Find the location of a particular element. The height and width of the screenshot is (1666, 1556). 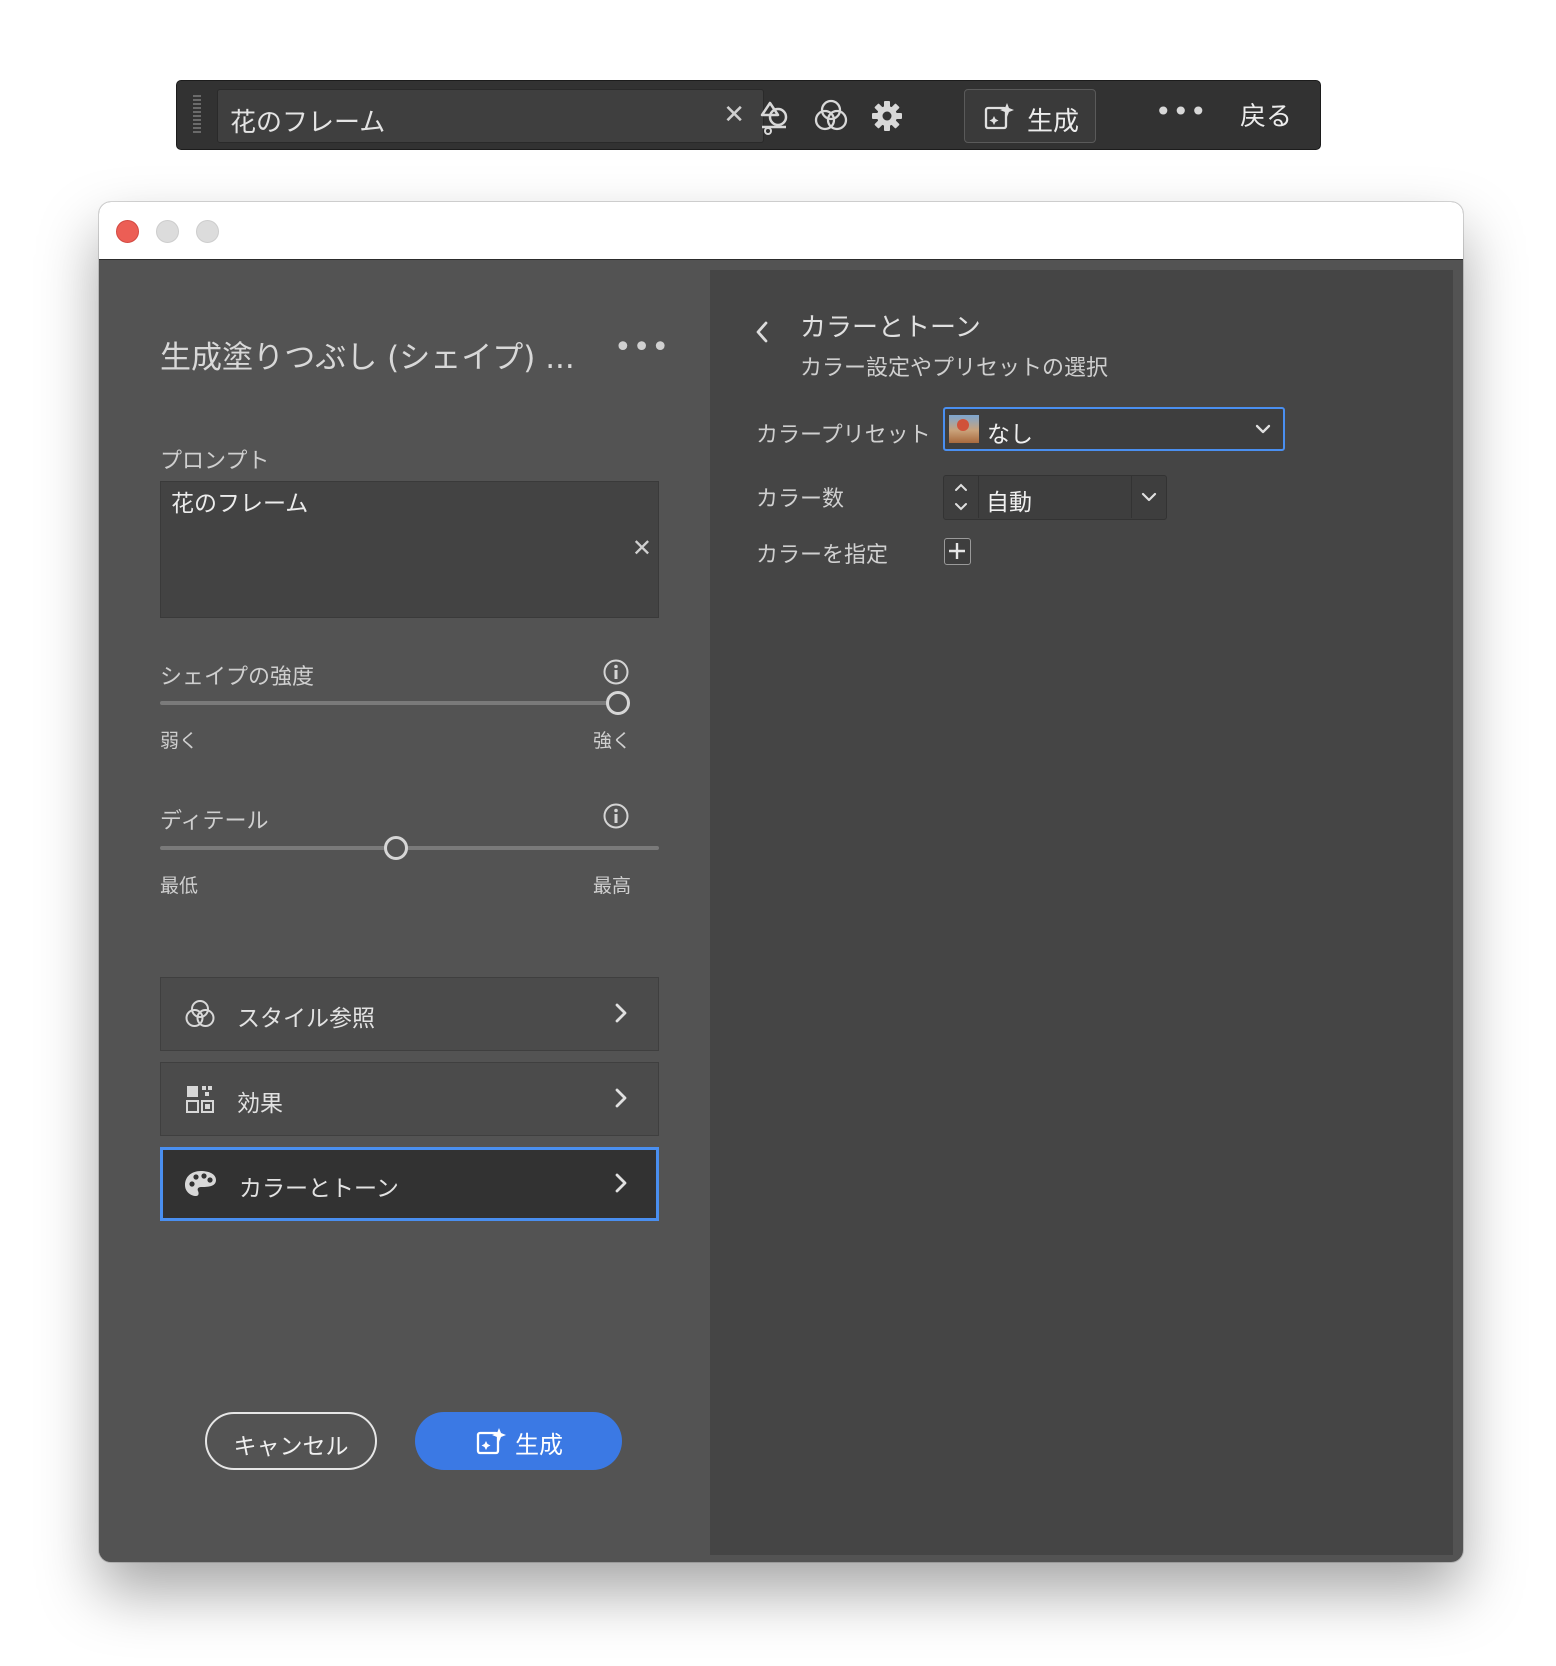

drag-handle is located at coordinates (197, 115).